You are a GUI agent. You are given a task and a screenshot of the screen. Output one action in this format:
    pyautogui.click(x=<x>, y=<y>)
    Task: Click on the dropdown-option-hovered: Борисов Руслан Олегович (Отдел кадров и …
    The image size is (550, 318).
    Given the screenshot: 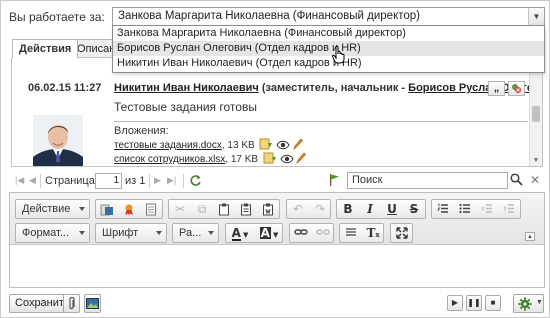 What is the action you would take?
    pyautogui.click(x=328, y=48)
    